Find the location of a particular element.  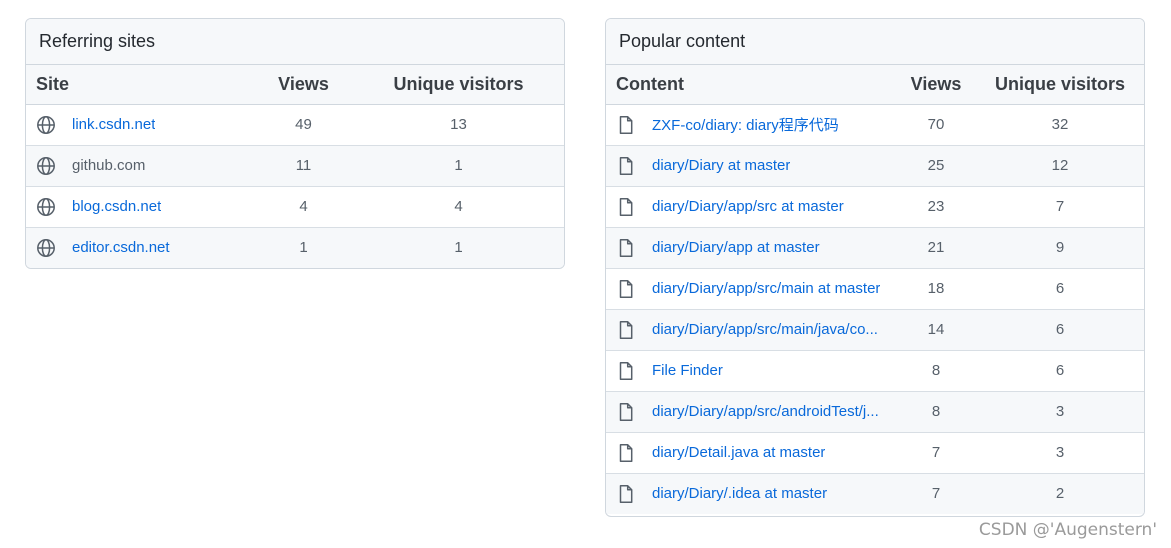

table-row: diary/Diary/app/src/main at master 18 6 is located at coordinates (875, 289).